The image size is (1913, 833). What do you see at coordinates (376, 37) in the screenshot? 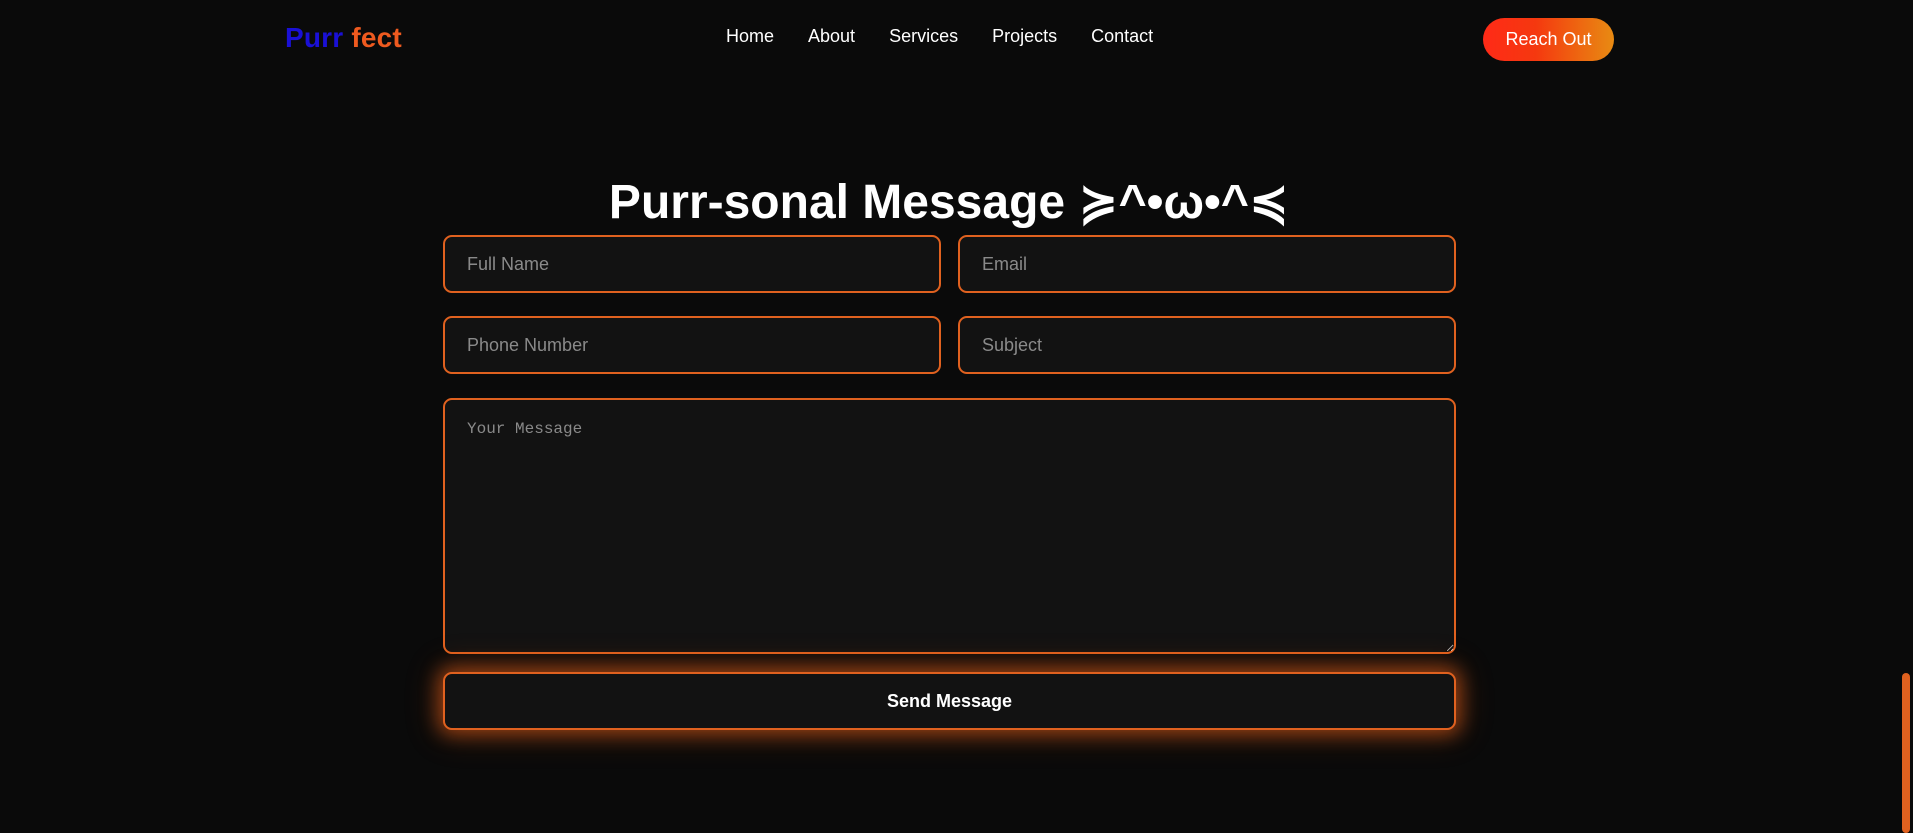
I see `logo-part-2: fect` at bounding box center [376, 37].